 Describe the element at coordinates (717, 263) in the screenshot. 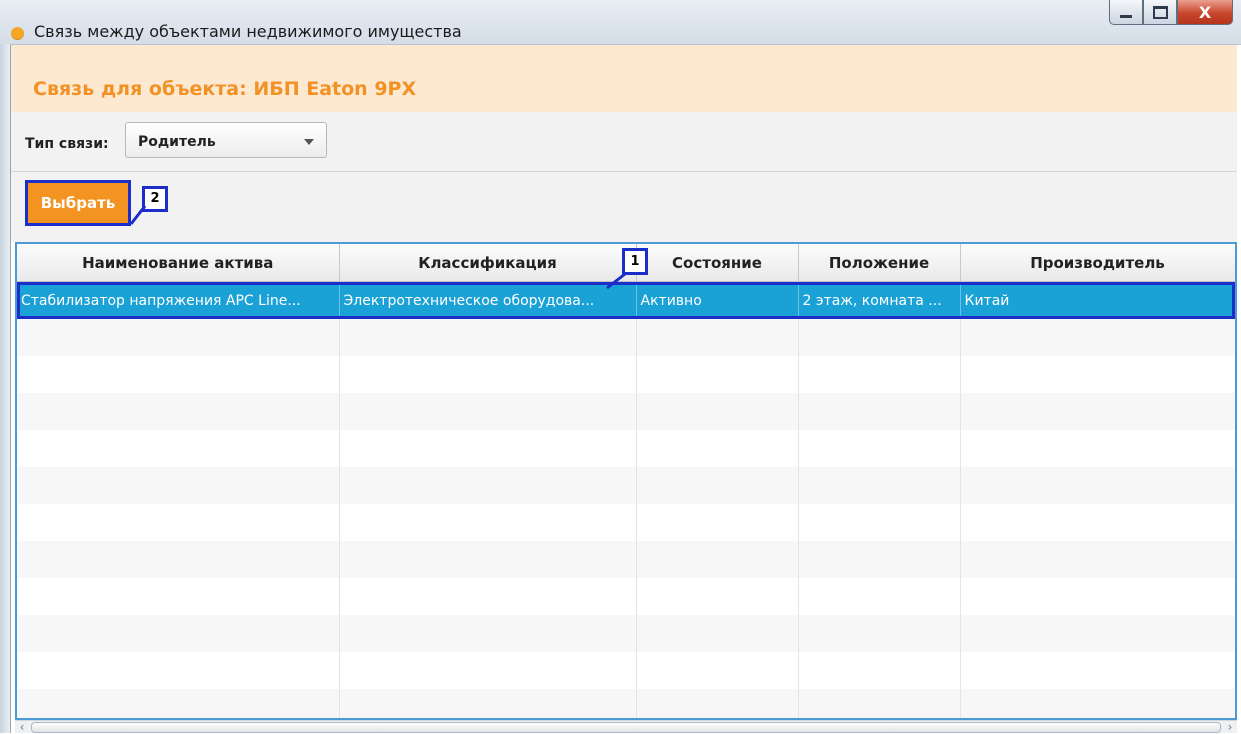

I see `column-header-state: Состояние` at that location.